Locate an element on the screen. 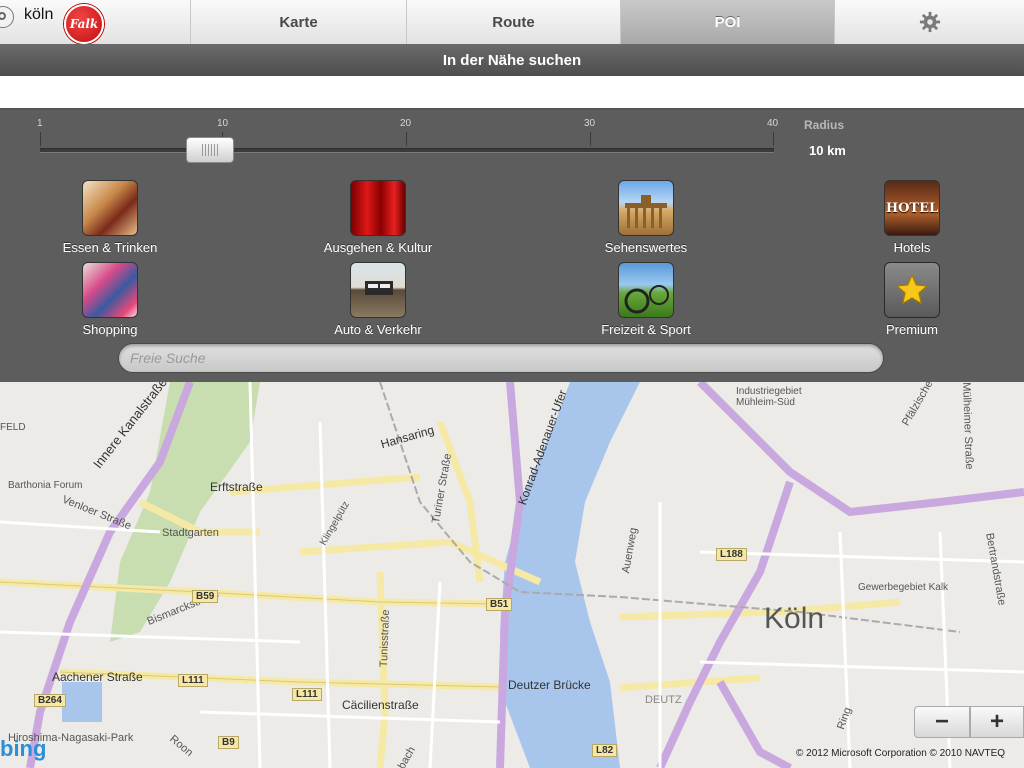 The width and height of the screenshot is (1024, 768). area-label: Gewerbegebiet Kalk is located at coordinates (903, 587).